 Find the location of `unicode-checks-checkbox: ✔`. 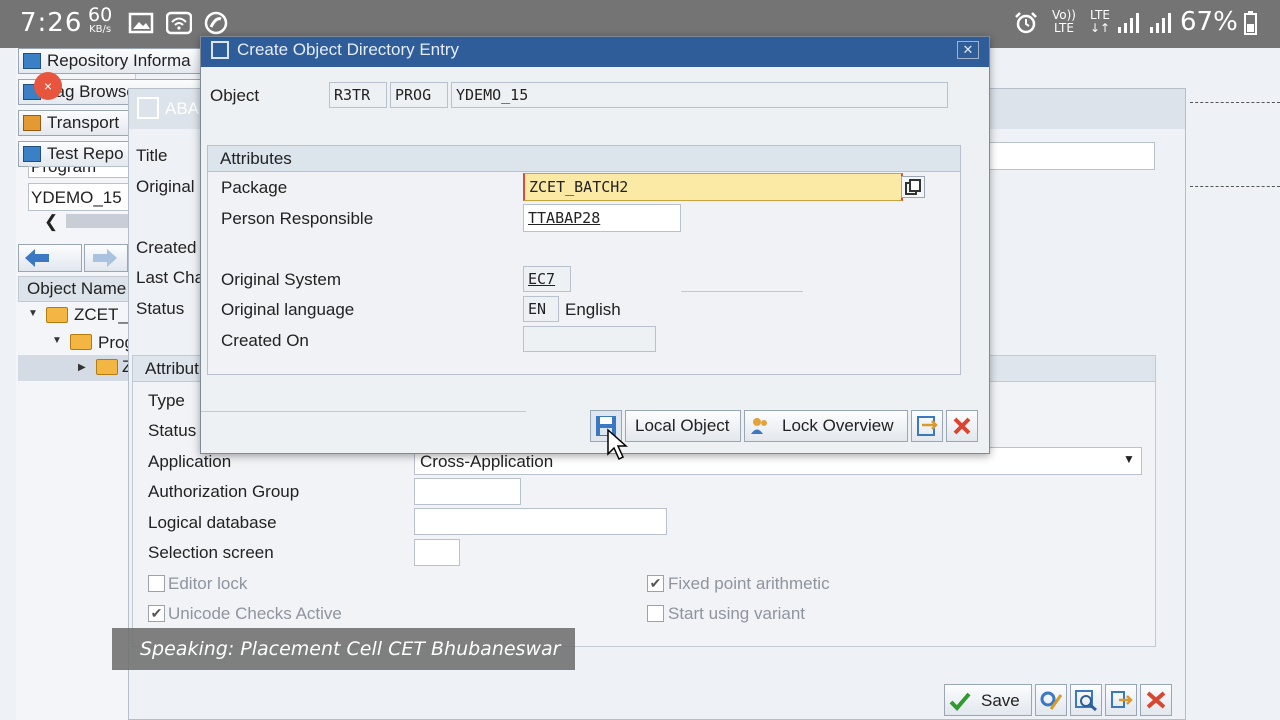

unicode-checks-checkbox: ✔ is located at coordinates (156, 613).